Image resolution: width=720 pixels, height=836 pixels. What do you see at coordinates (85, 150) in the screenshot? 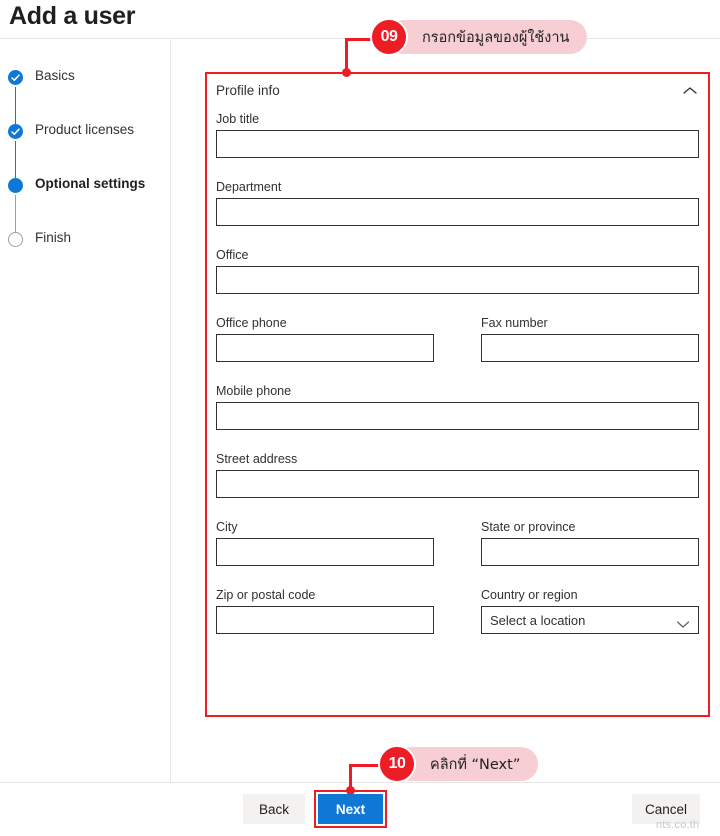
I see `sidebar-item-product-licenses: Product licenses` at bounding box center [85, 150].